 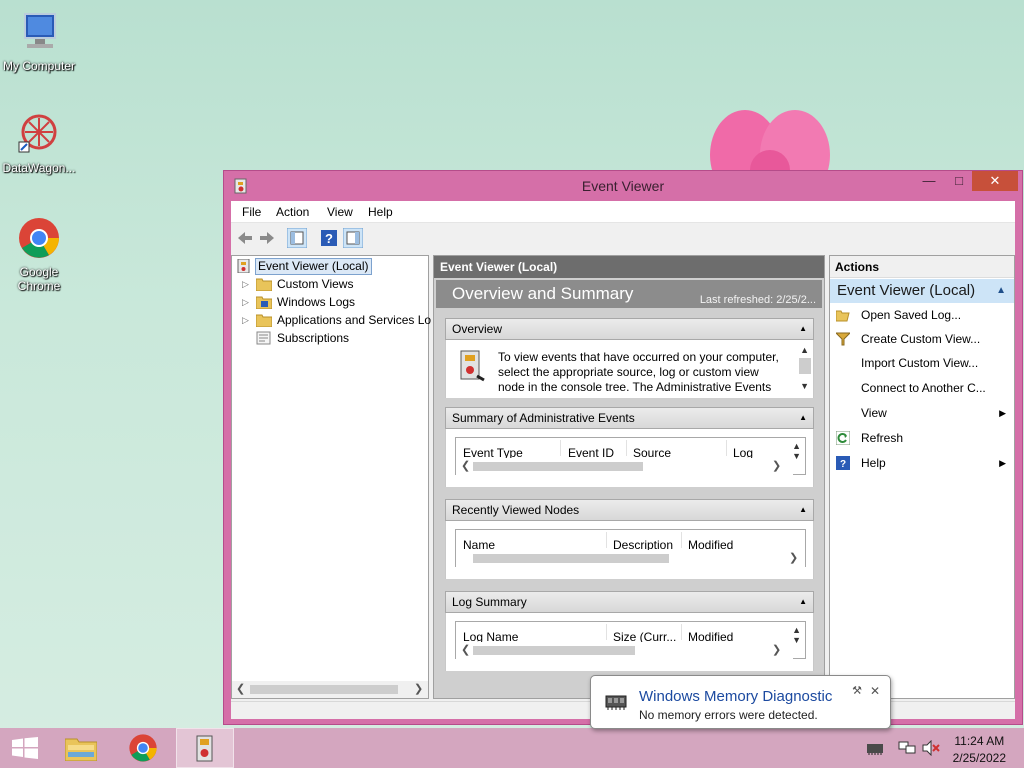 What do you see at coordinates (626, 448) in the screenshot?
I see `column-divider` at bounding box center [626, 448].